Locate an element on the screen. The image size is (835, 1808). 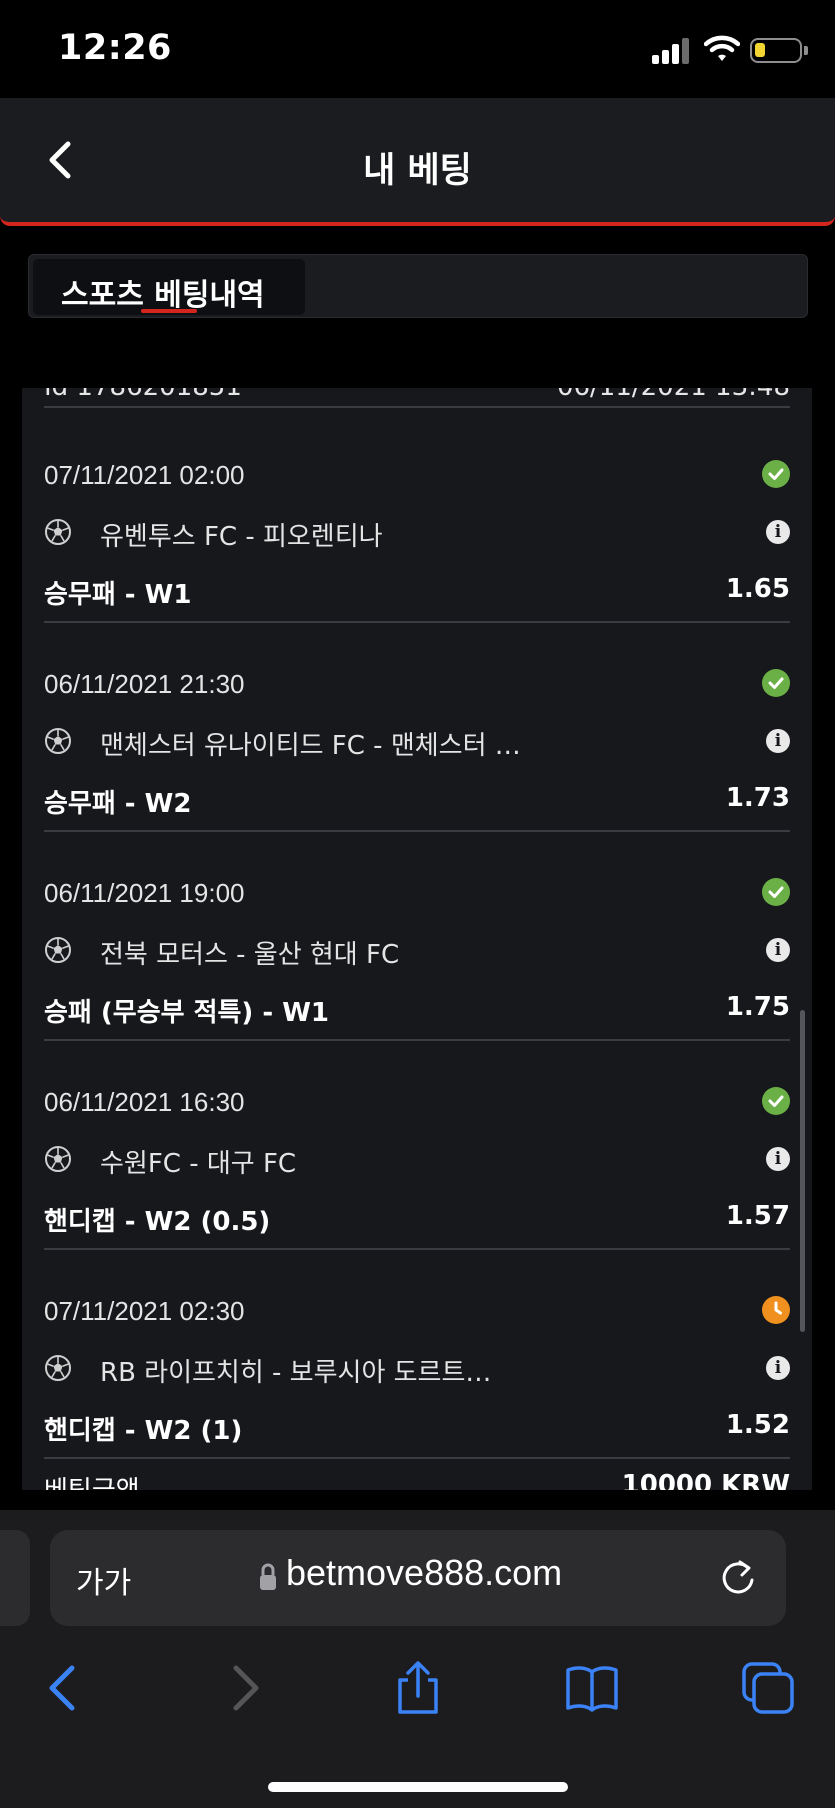
url-text: betmove888.com is located at coordinates (424, 1573).